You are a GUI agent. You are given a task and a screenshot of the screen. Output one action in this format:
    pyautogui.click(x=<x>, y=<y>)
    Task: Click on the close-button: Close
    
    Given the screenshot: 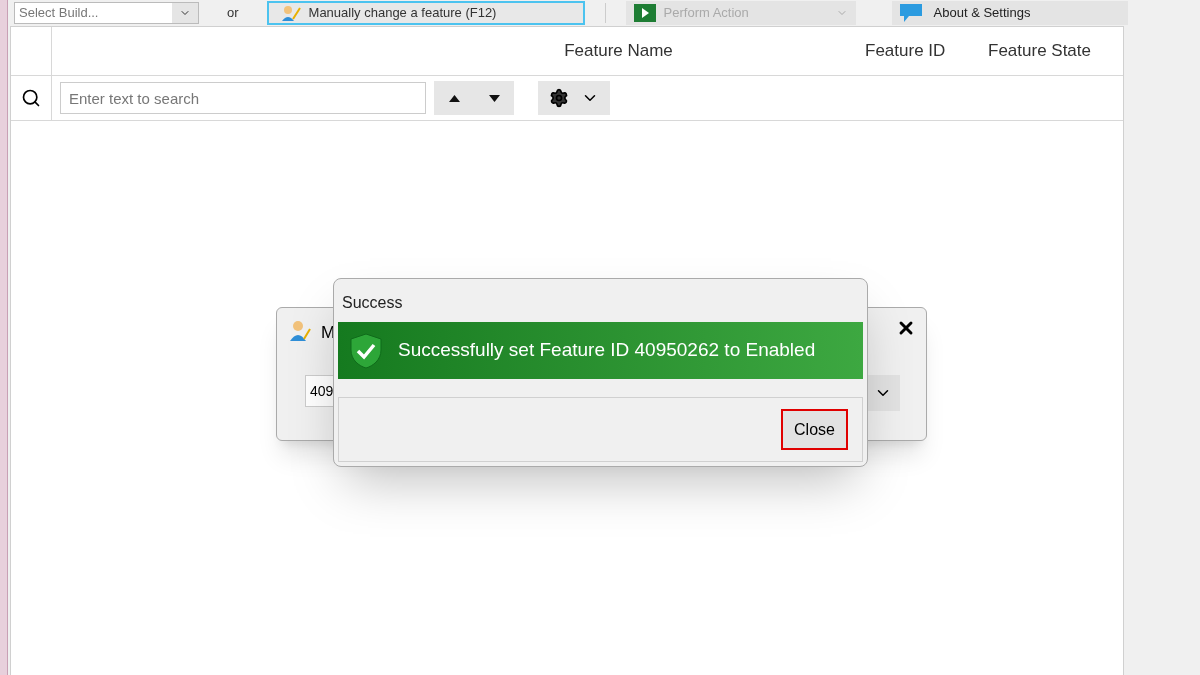 What is the action you would take?
    pyautogui.click(x=814, y=429)
    